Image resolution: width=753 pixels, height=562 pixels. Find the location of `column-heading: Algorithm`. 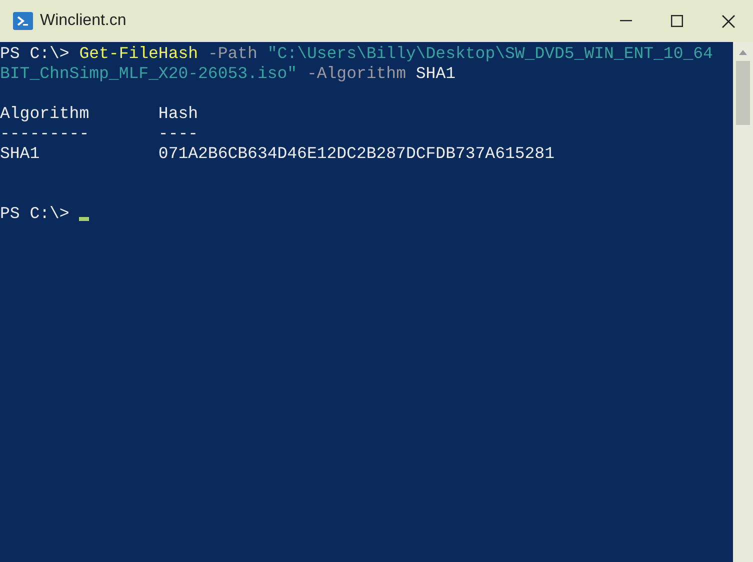

column-heading: Algorithm is located at coordinates (45, 114).